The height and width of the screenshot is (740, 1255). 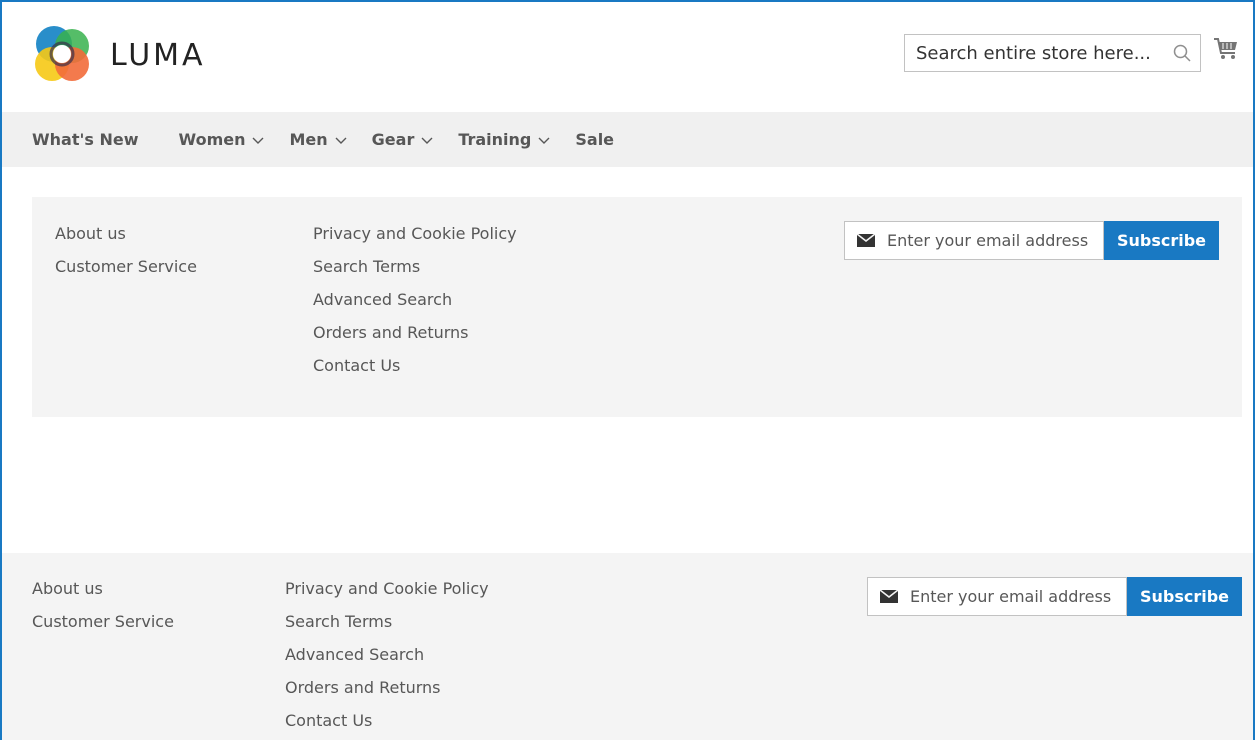 I want to click on search-icon, so click(x=1182, y=53).